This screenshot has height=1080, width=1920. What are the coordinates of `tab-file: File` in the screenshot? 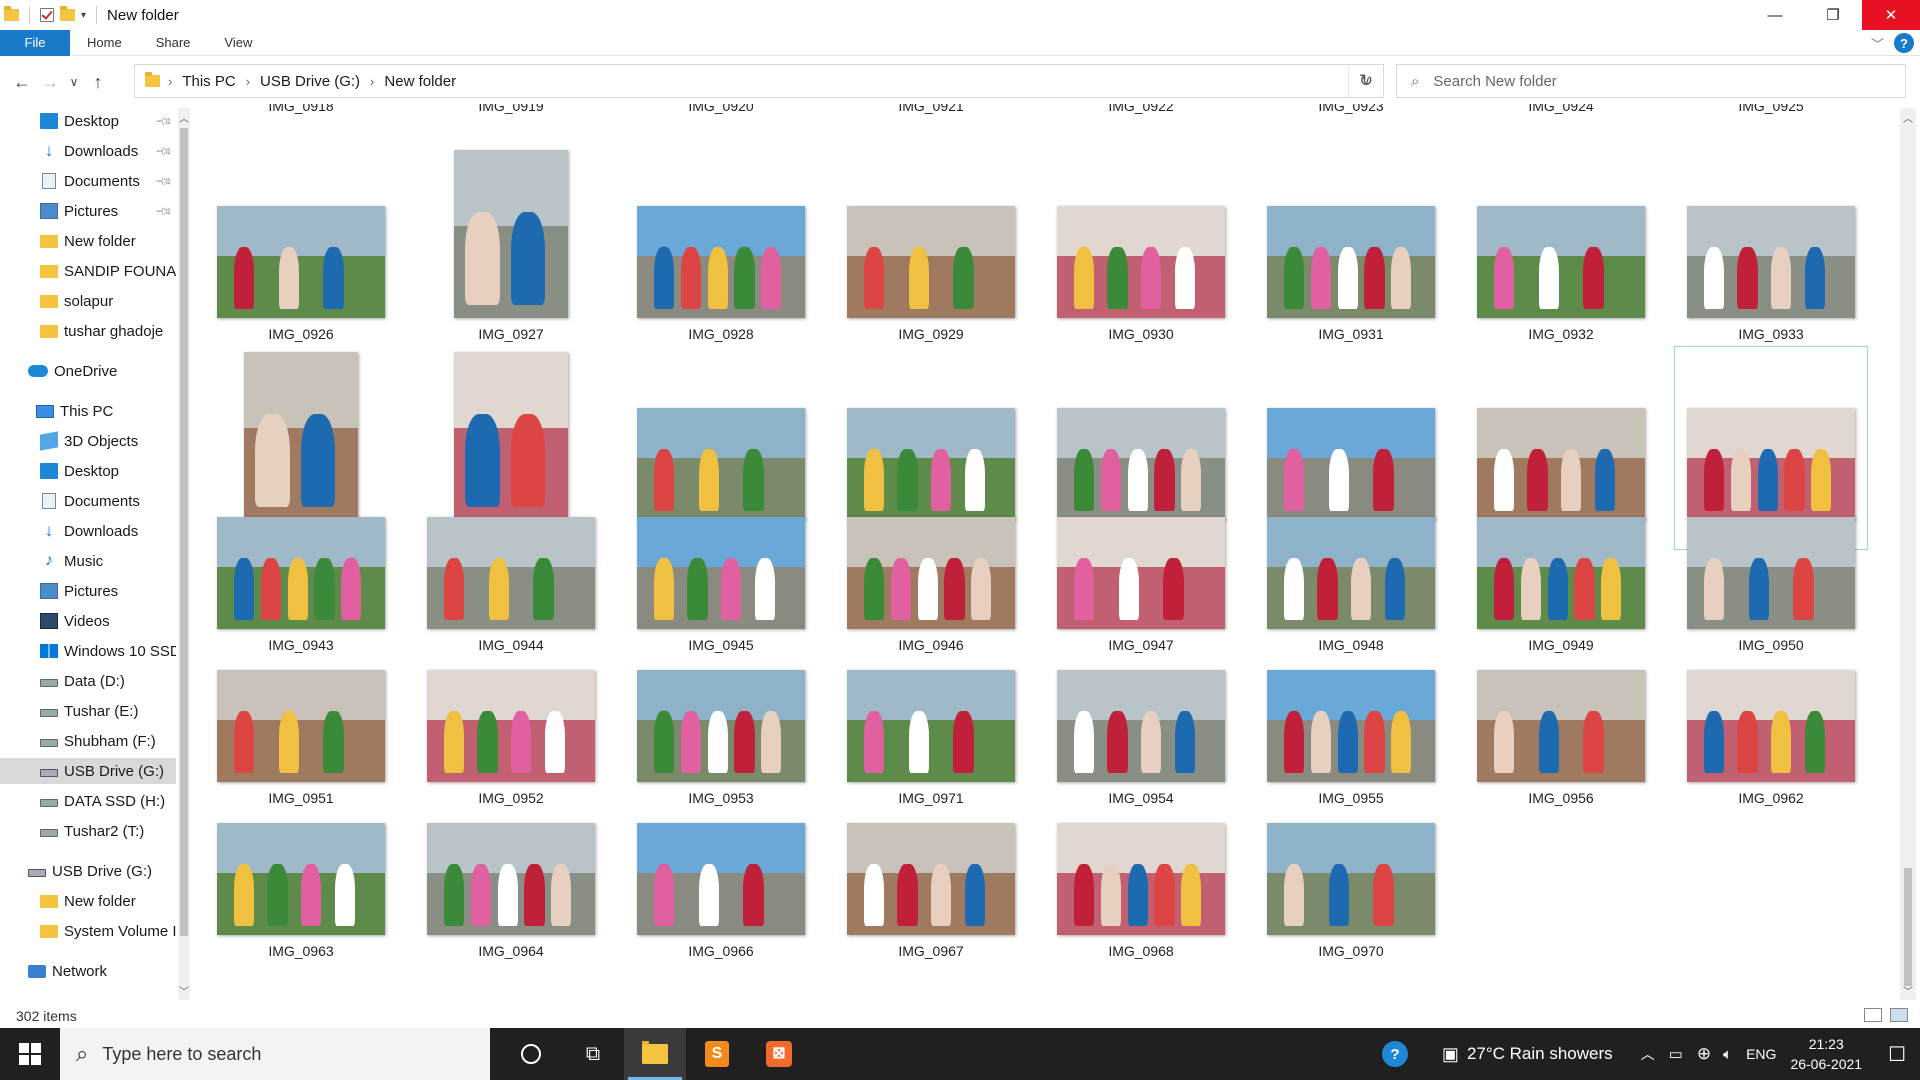 It's located at (35, 42).